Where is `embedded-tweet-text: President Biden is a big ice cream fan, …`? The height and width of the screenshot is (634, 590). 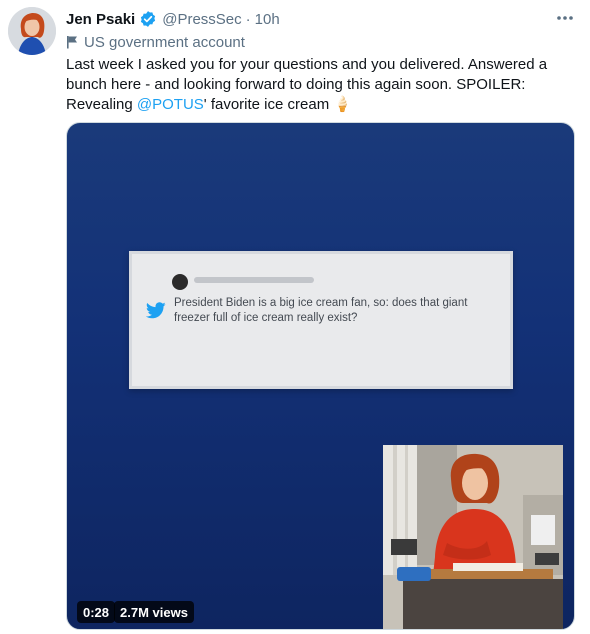
embedded-tweet-text: President Biden is a big ice cream fan, … is located at coordinates (321, 310).